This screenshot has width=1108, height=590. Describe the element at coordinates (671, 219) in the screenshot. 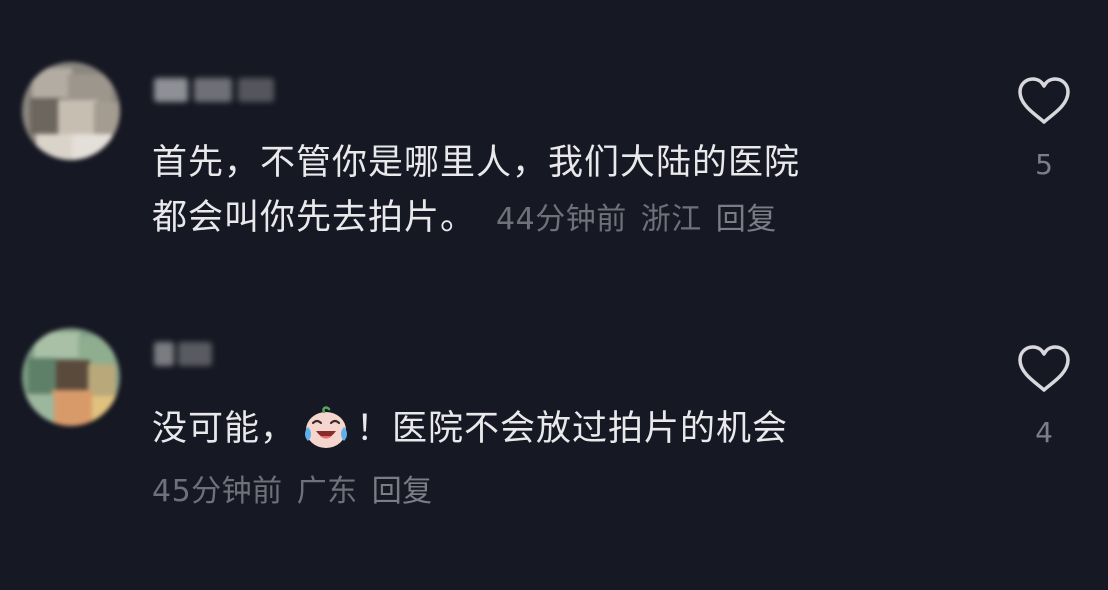

I see `comment-location: 浙江` at that location.